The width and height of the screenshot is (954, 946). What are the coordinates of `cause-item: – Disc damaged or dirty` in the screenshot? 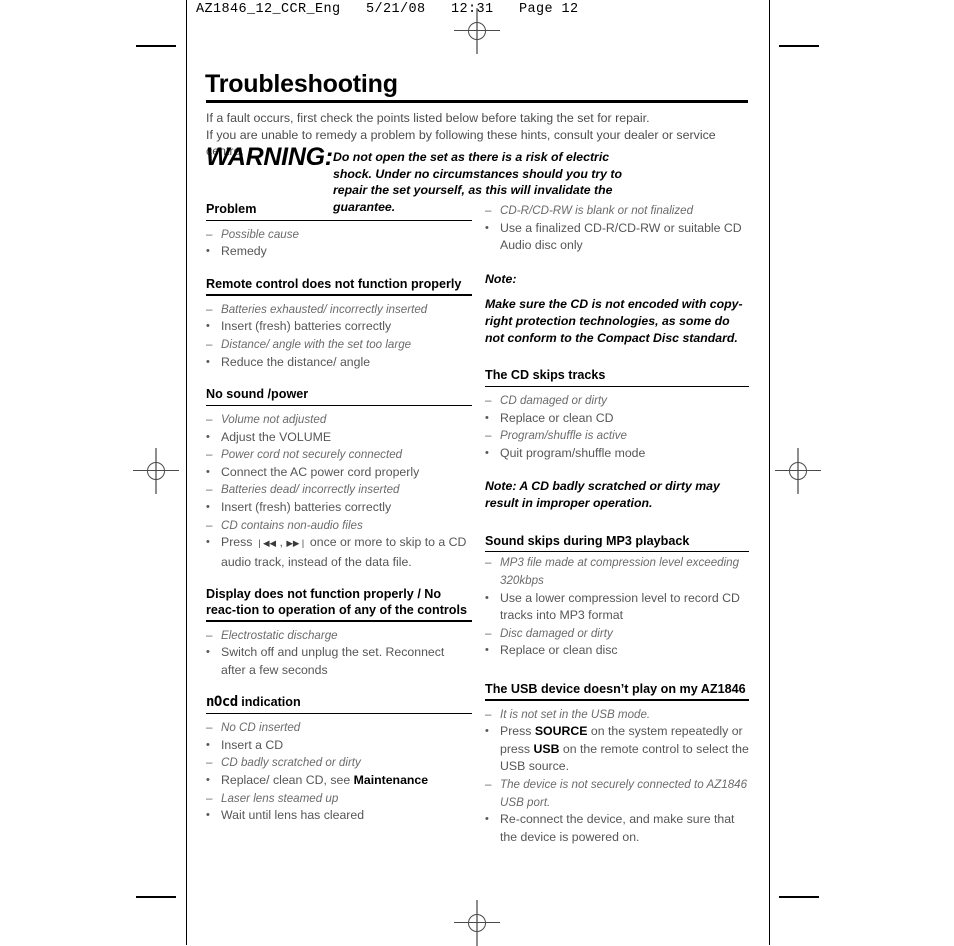 It's located at (617, 634).